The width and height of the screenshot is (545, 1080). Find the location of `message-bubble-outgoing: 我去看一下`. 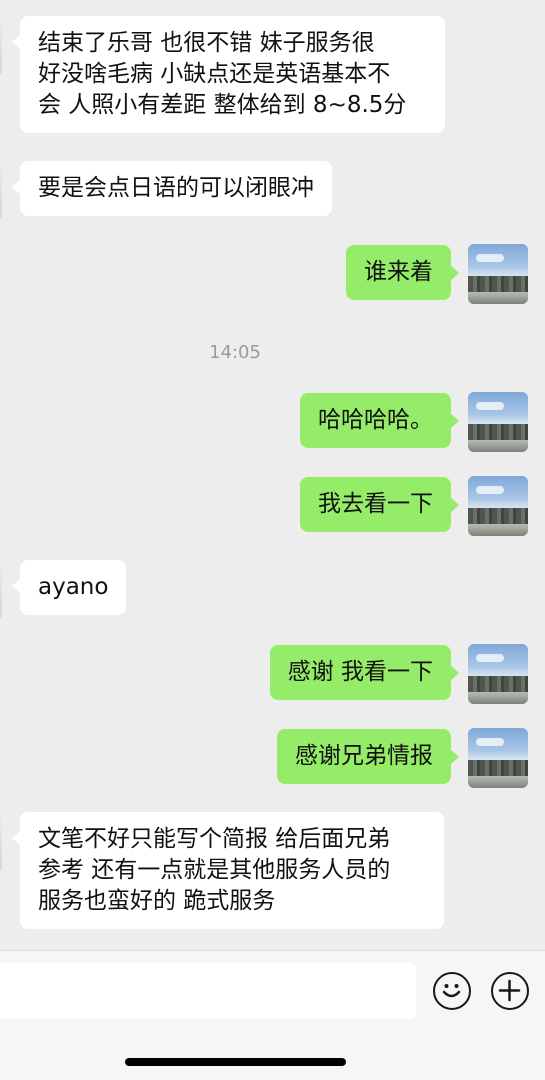

message-bubble-outgoing: 我去看一下 is located at coordinates (379, 504).